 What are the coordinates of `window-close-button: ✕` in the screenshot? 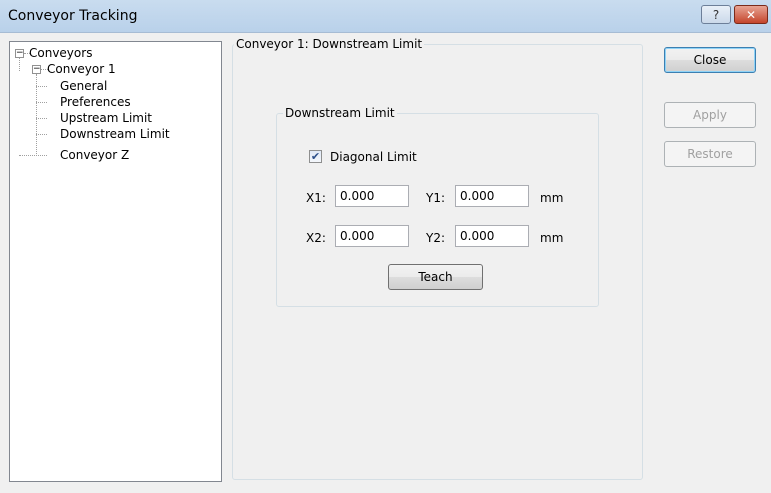 It's located at (751, 14).